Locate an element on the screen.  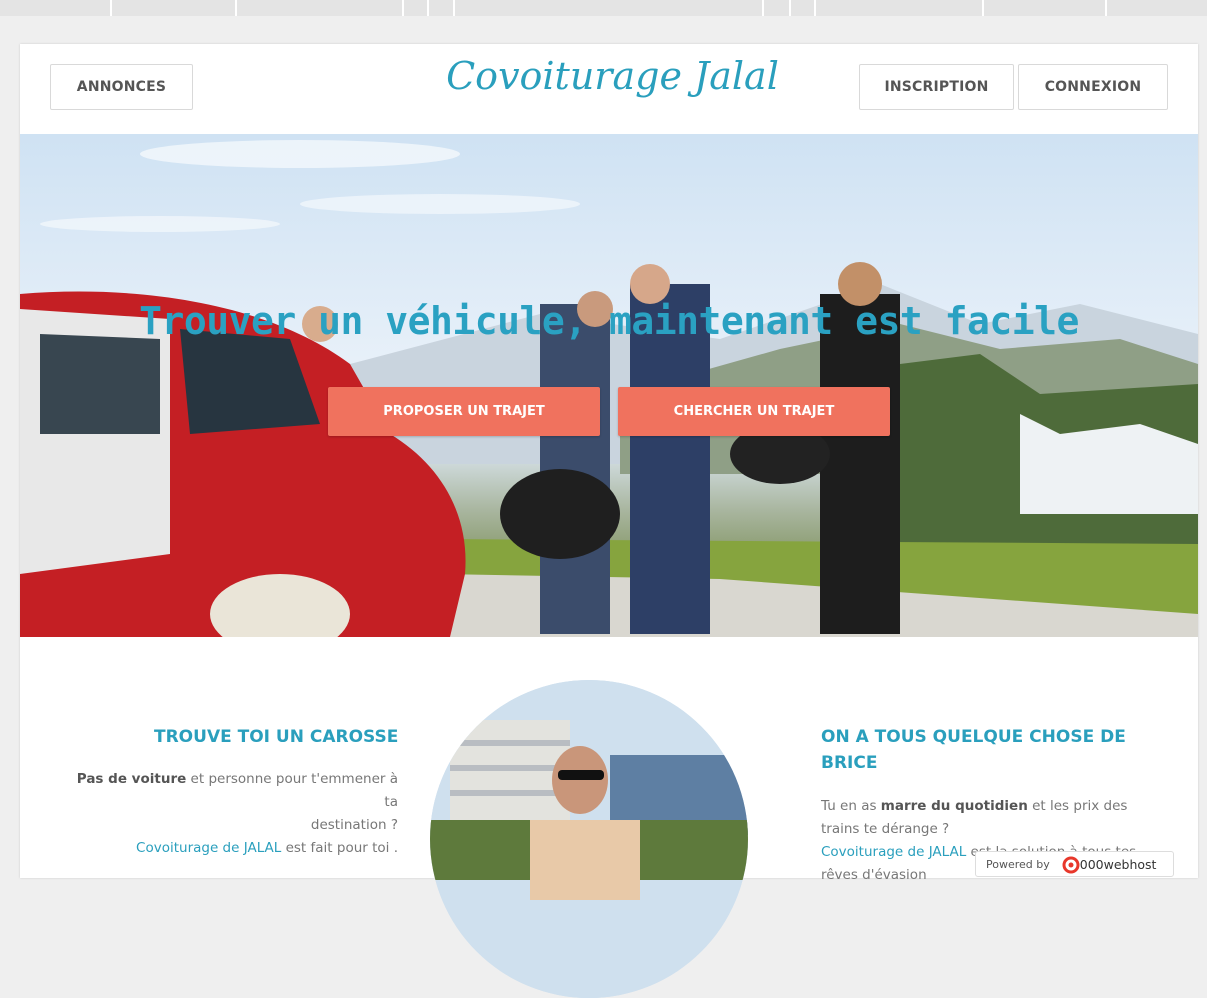
webhost-name: 000webhost is located at coordinates (1118, 864).